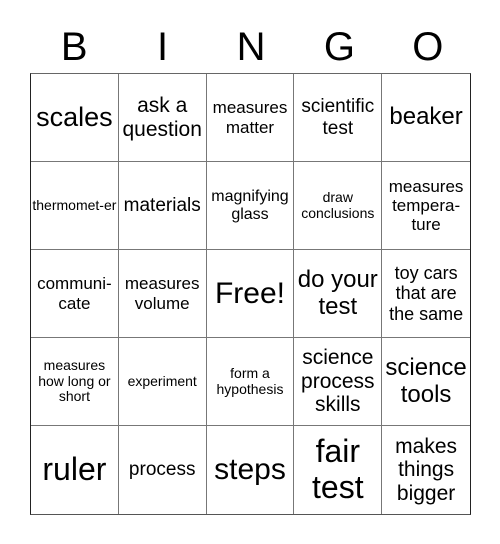 The height and width of the screenshot is (544, 500). Describe the element at coordinates (250, 206) in the screenshot. I see `bingo-cell: magnifying glass` at that location.